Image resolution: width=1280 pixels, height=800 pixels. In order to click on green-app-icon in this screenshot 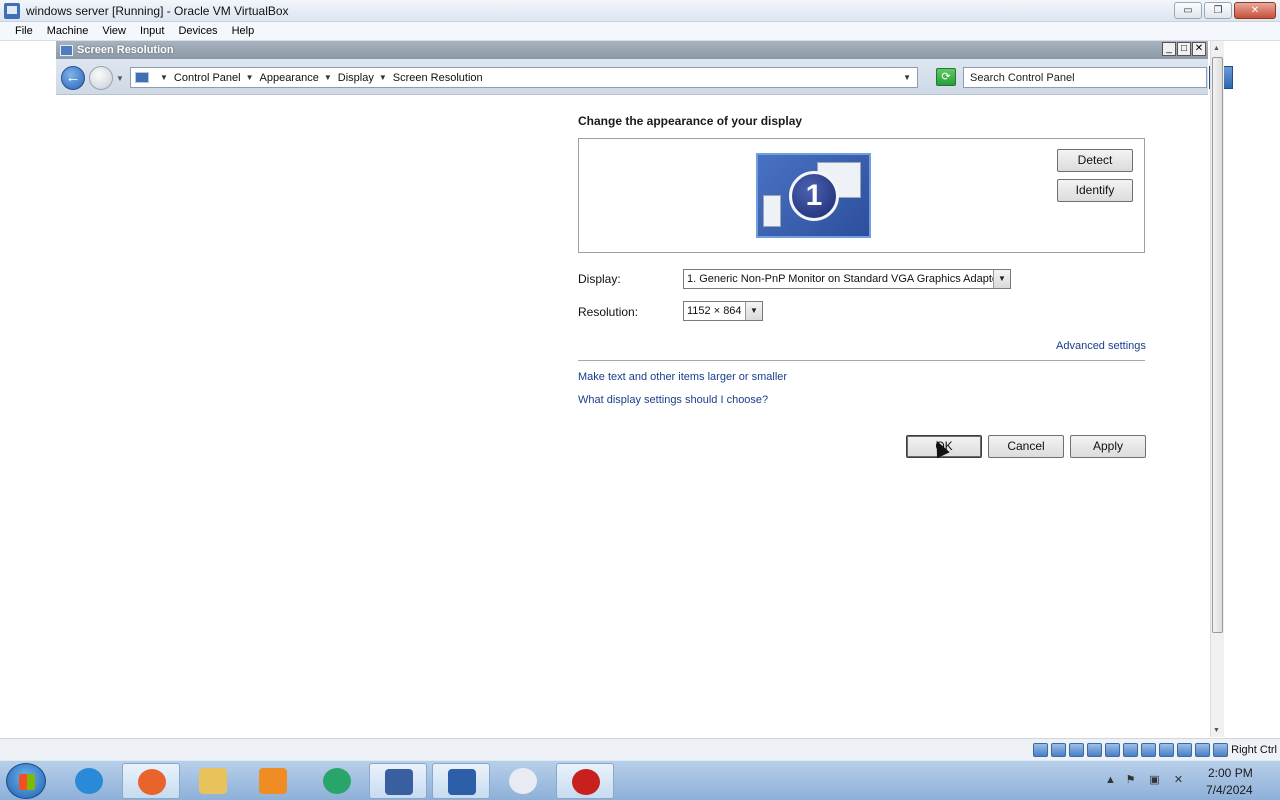, I will do `click(337, 781)`.